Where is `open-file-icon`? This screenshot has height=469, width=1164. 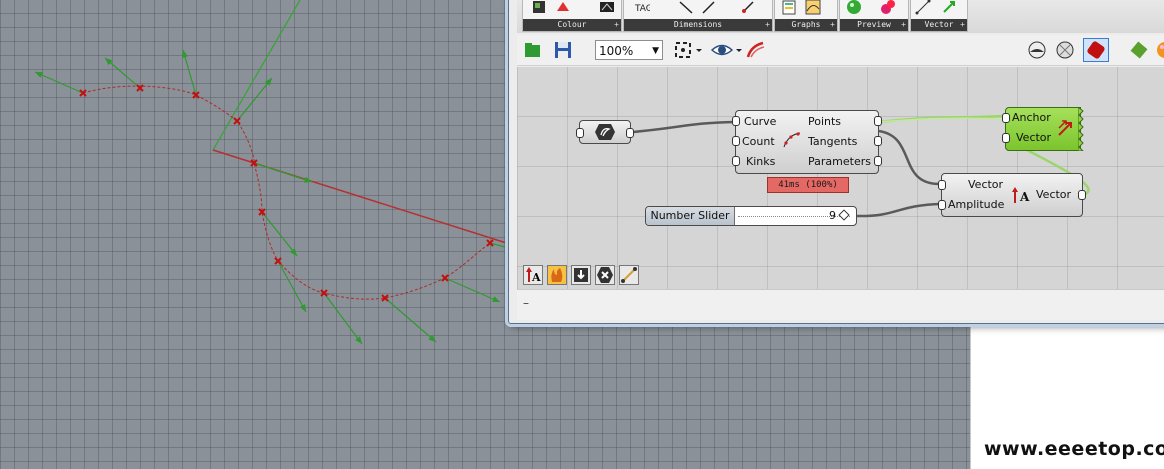 open-file-icon is located at coordinates (533, 50).